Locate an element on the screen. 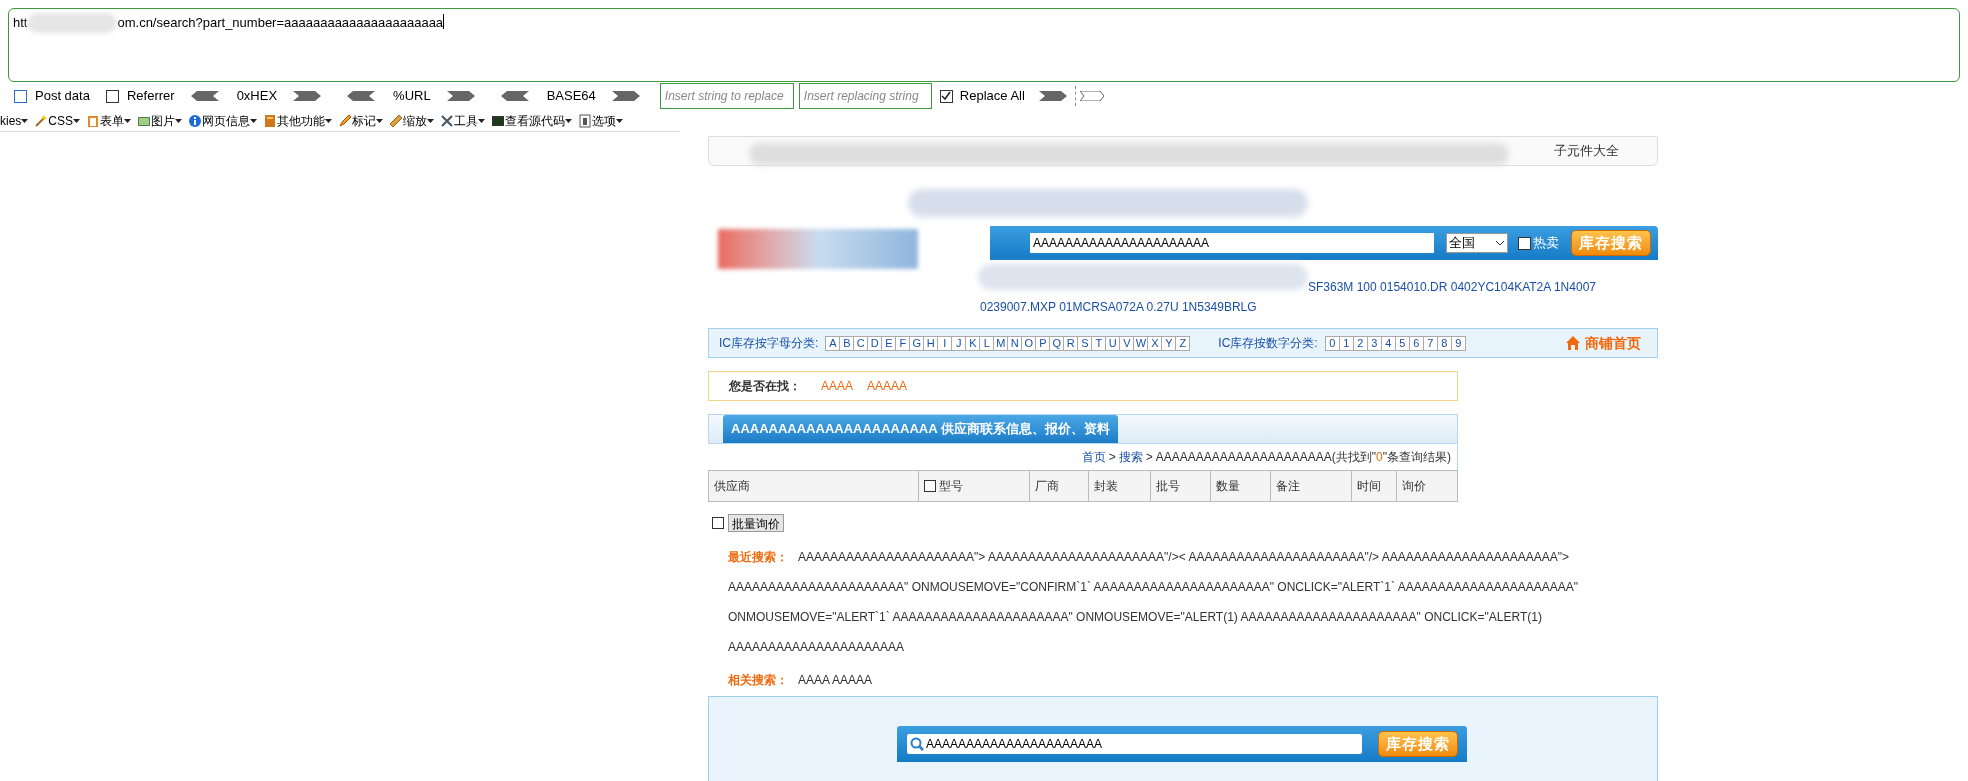  book-icon is located at coordinates (270, 120).